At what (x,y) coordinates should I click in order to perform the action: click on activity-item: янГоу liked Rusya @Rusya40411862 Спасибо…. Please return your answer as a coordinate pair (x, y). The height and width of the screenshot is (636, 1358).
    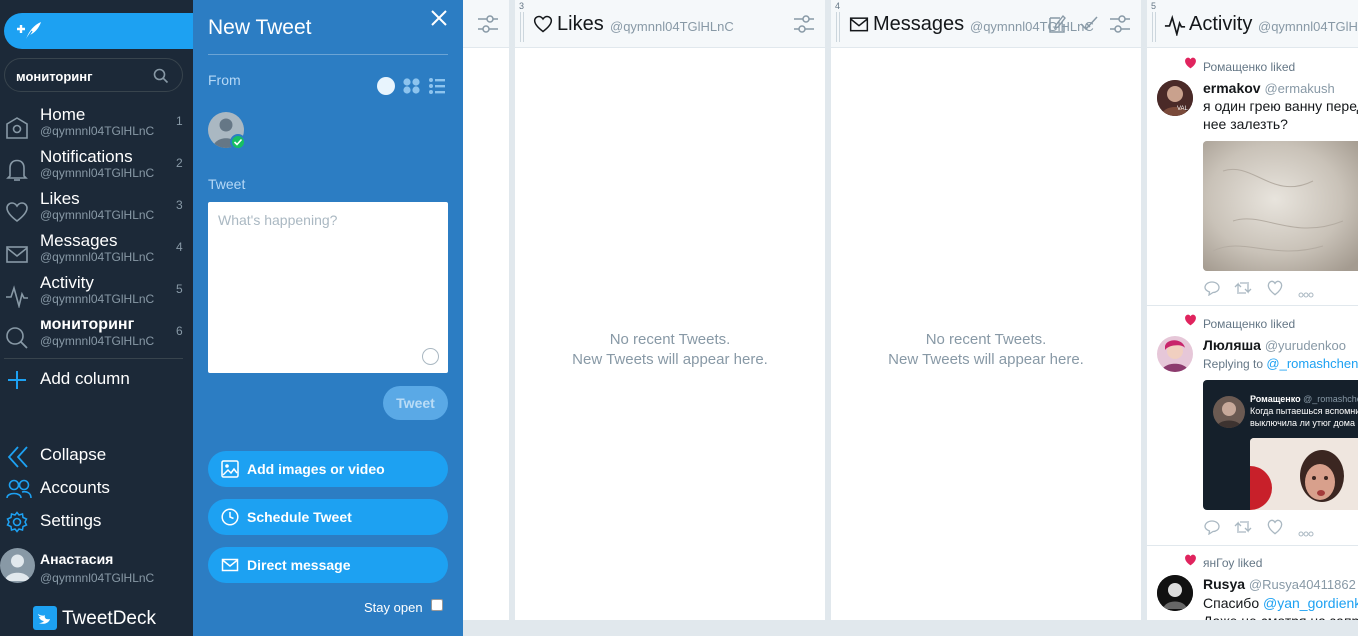
    Looking at the image, I should click on (1252, 583).